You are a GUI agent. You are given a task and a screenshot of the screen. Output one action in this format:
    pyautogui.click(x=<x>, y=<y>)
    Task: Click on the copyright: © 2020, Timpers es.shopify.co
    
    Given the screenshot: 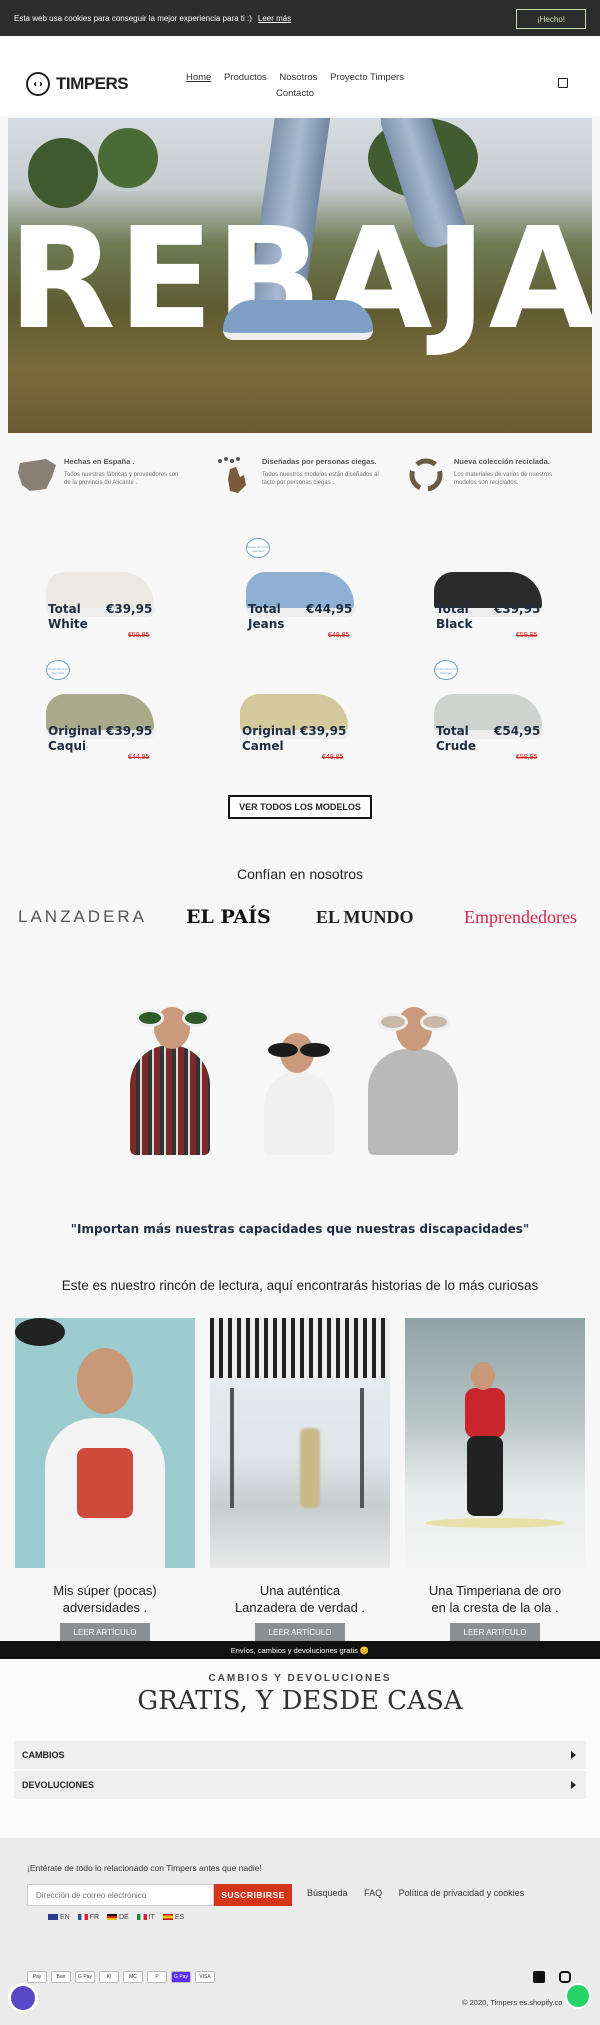 What is the action you would take?
    pyautogui.click(x=512, y=2002)
    